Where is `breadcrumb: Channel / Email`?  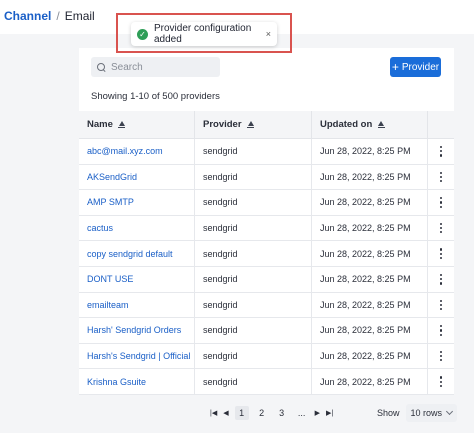
breadcrumb: Channel / Email is located at coordinates (49, 16).